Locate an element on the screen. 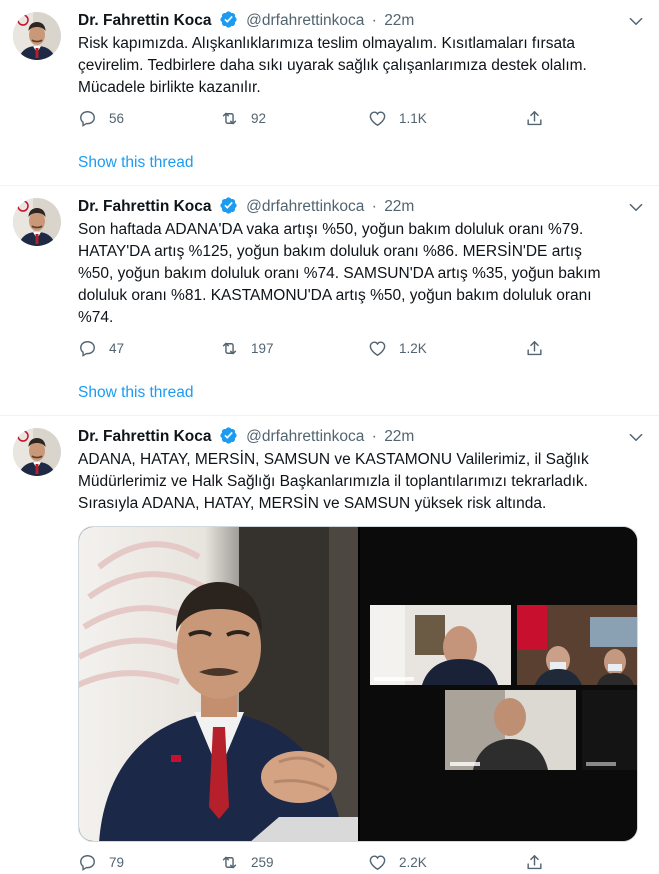 Image resolution: width=659 pixels, height=874 pixels. photo-videoconference-illustration is located at coordinates (503, 687).